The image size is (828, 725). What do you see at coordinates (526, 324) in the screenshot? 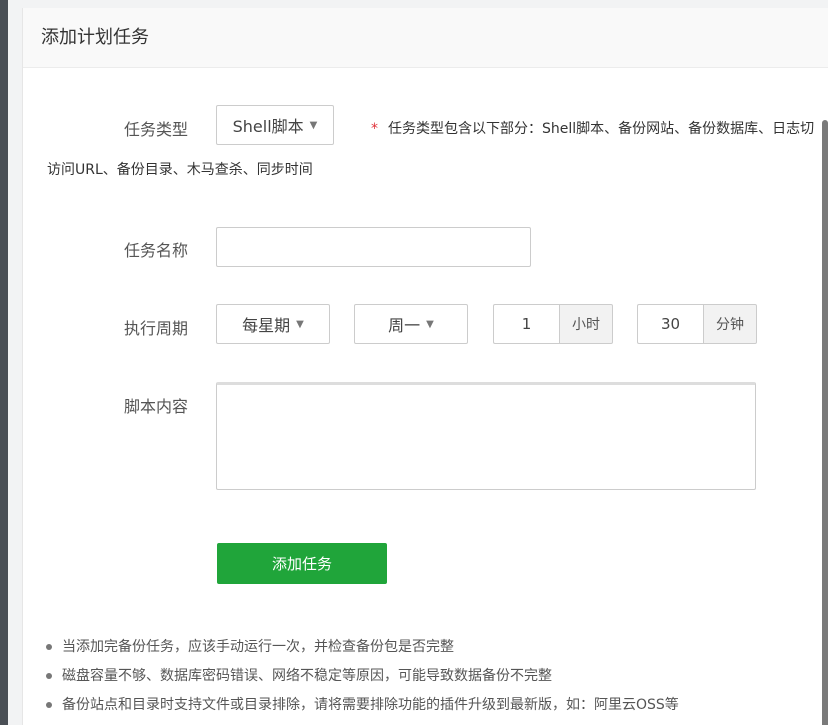
I see `hour-input: 1` at bounding box center [526, 324].